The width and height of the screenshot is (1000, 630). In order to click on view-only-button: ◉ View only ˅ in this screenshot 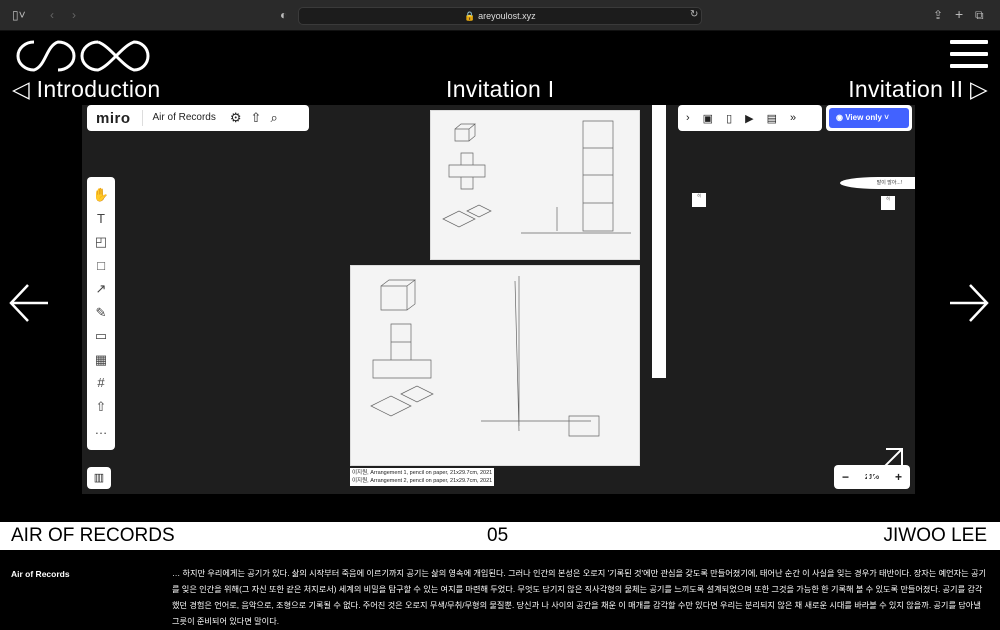, I will do `click(869, 118)`.